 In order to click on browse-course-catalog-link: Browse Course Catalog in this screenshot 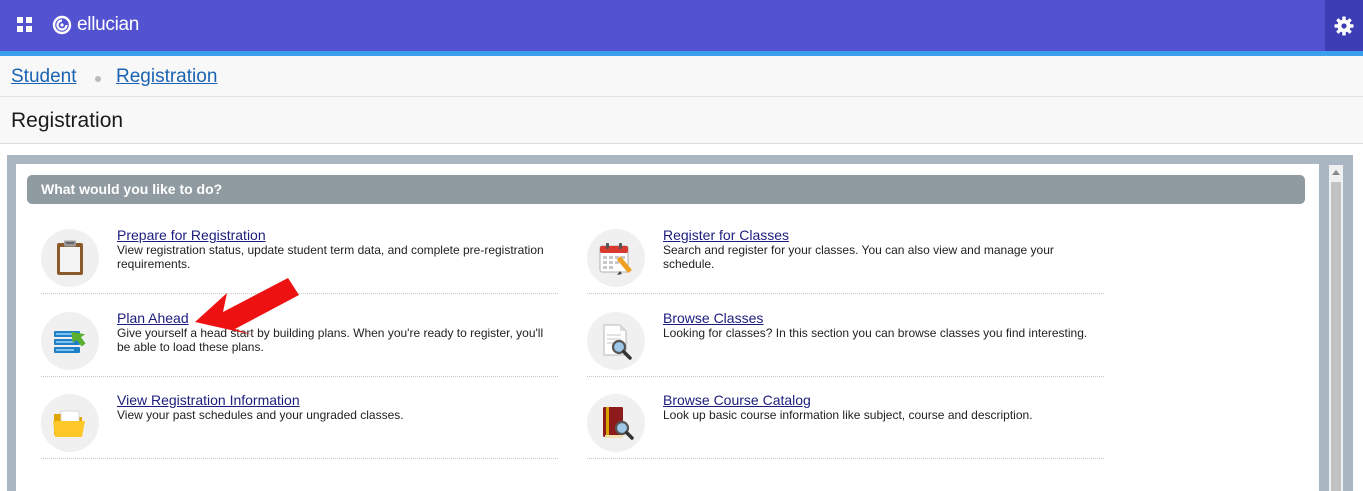, I will do `click(737, 400)`.